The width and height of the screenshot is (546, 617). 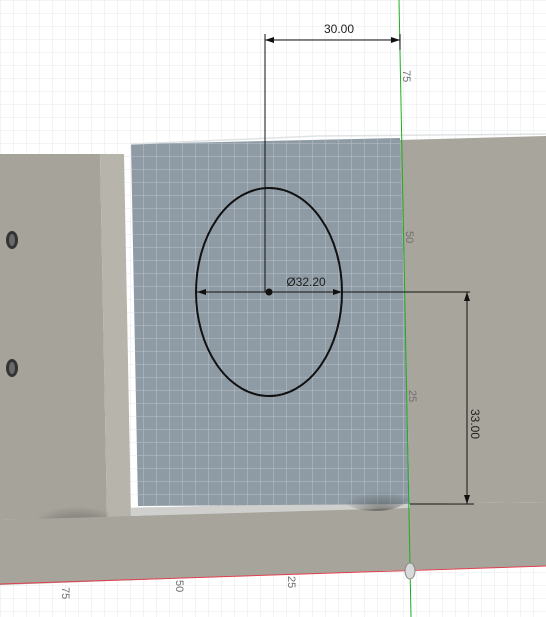 I want to click on green-axis-label-50: 50, so click(x=409, y=237).